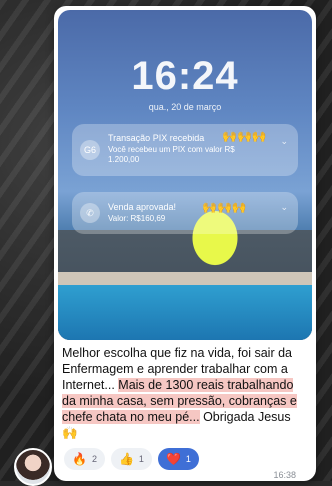  Describe the element at coordinates (94, 459) in the screenshot. I see `reaction-count: 2` at that location.